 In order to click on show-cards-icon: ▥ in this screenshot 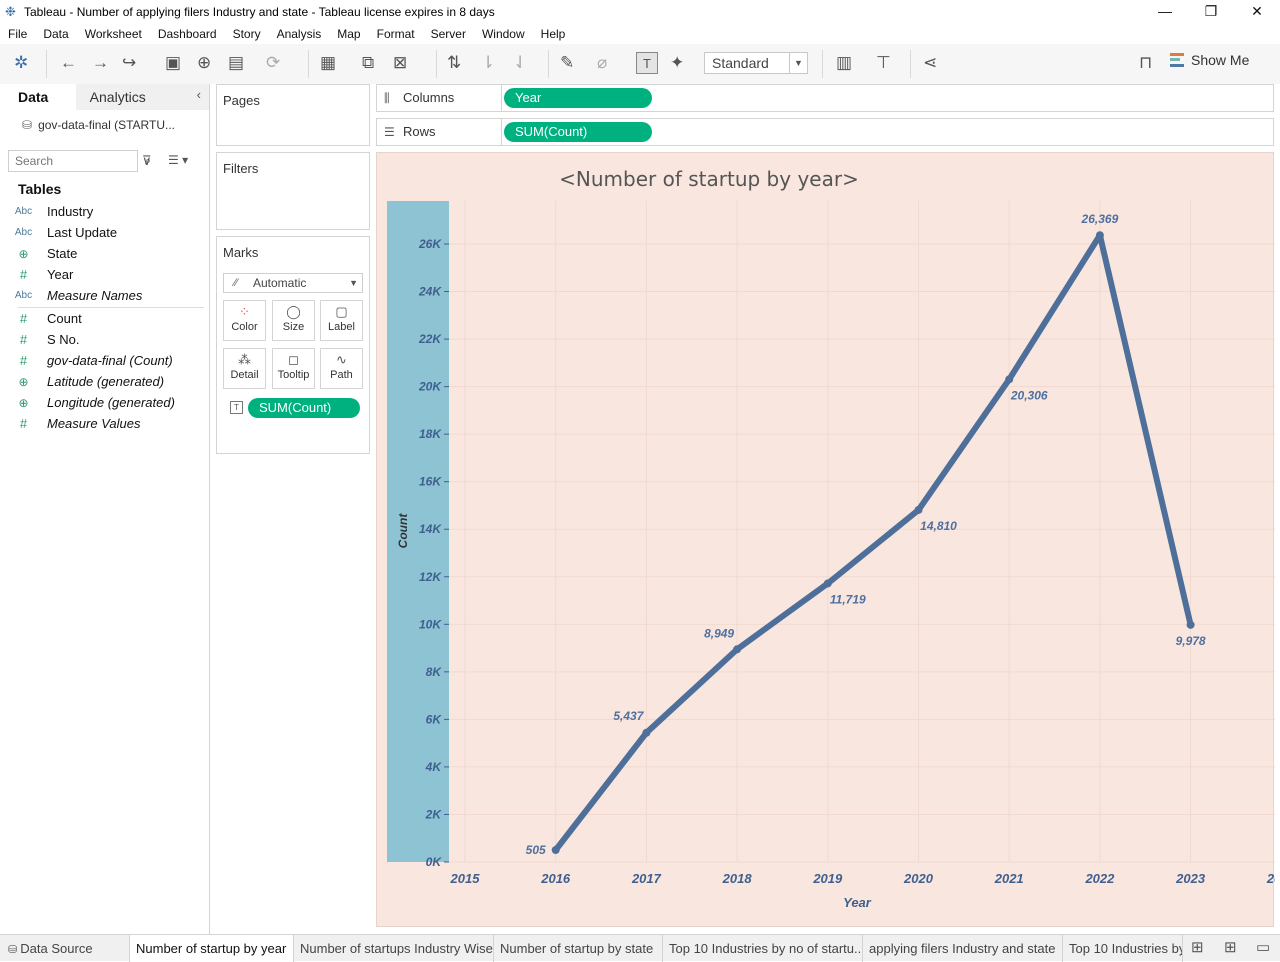, I will do `click(844, 63)`.